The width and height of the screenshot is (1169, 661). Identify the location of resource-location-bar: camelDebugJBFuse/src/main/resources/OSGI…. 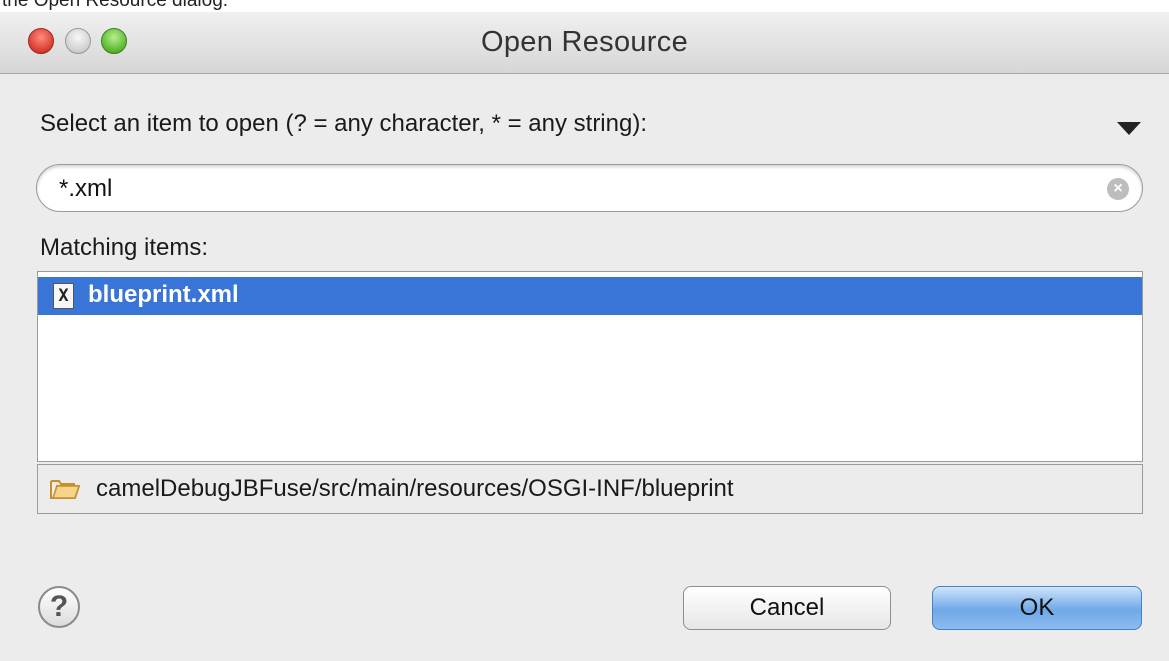
(590, 489).